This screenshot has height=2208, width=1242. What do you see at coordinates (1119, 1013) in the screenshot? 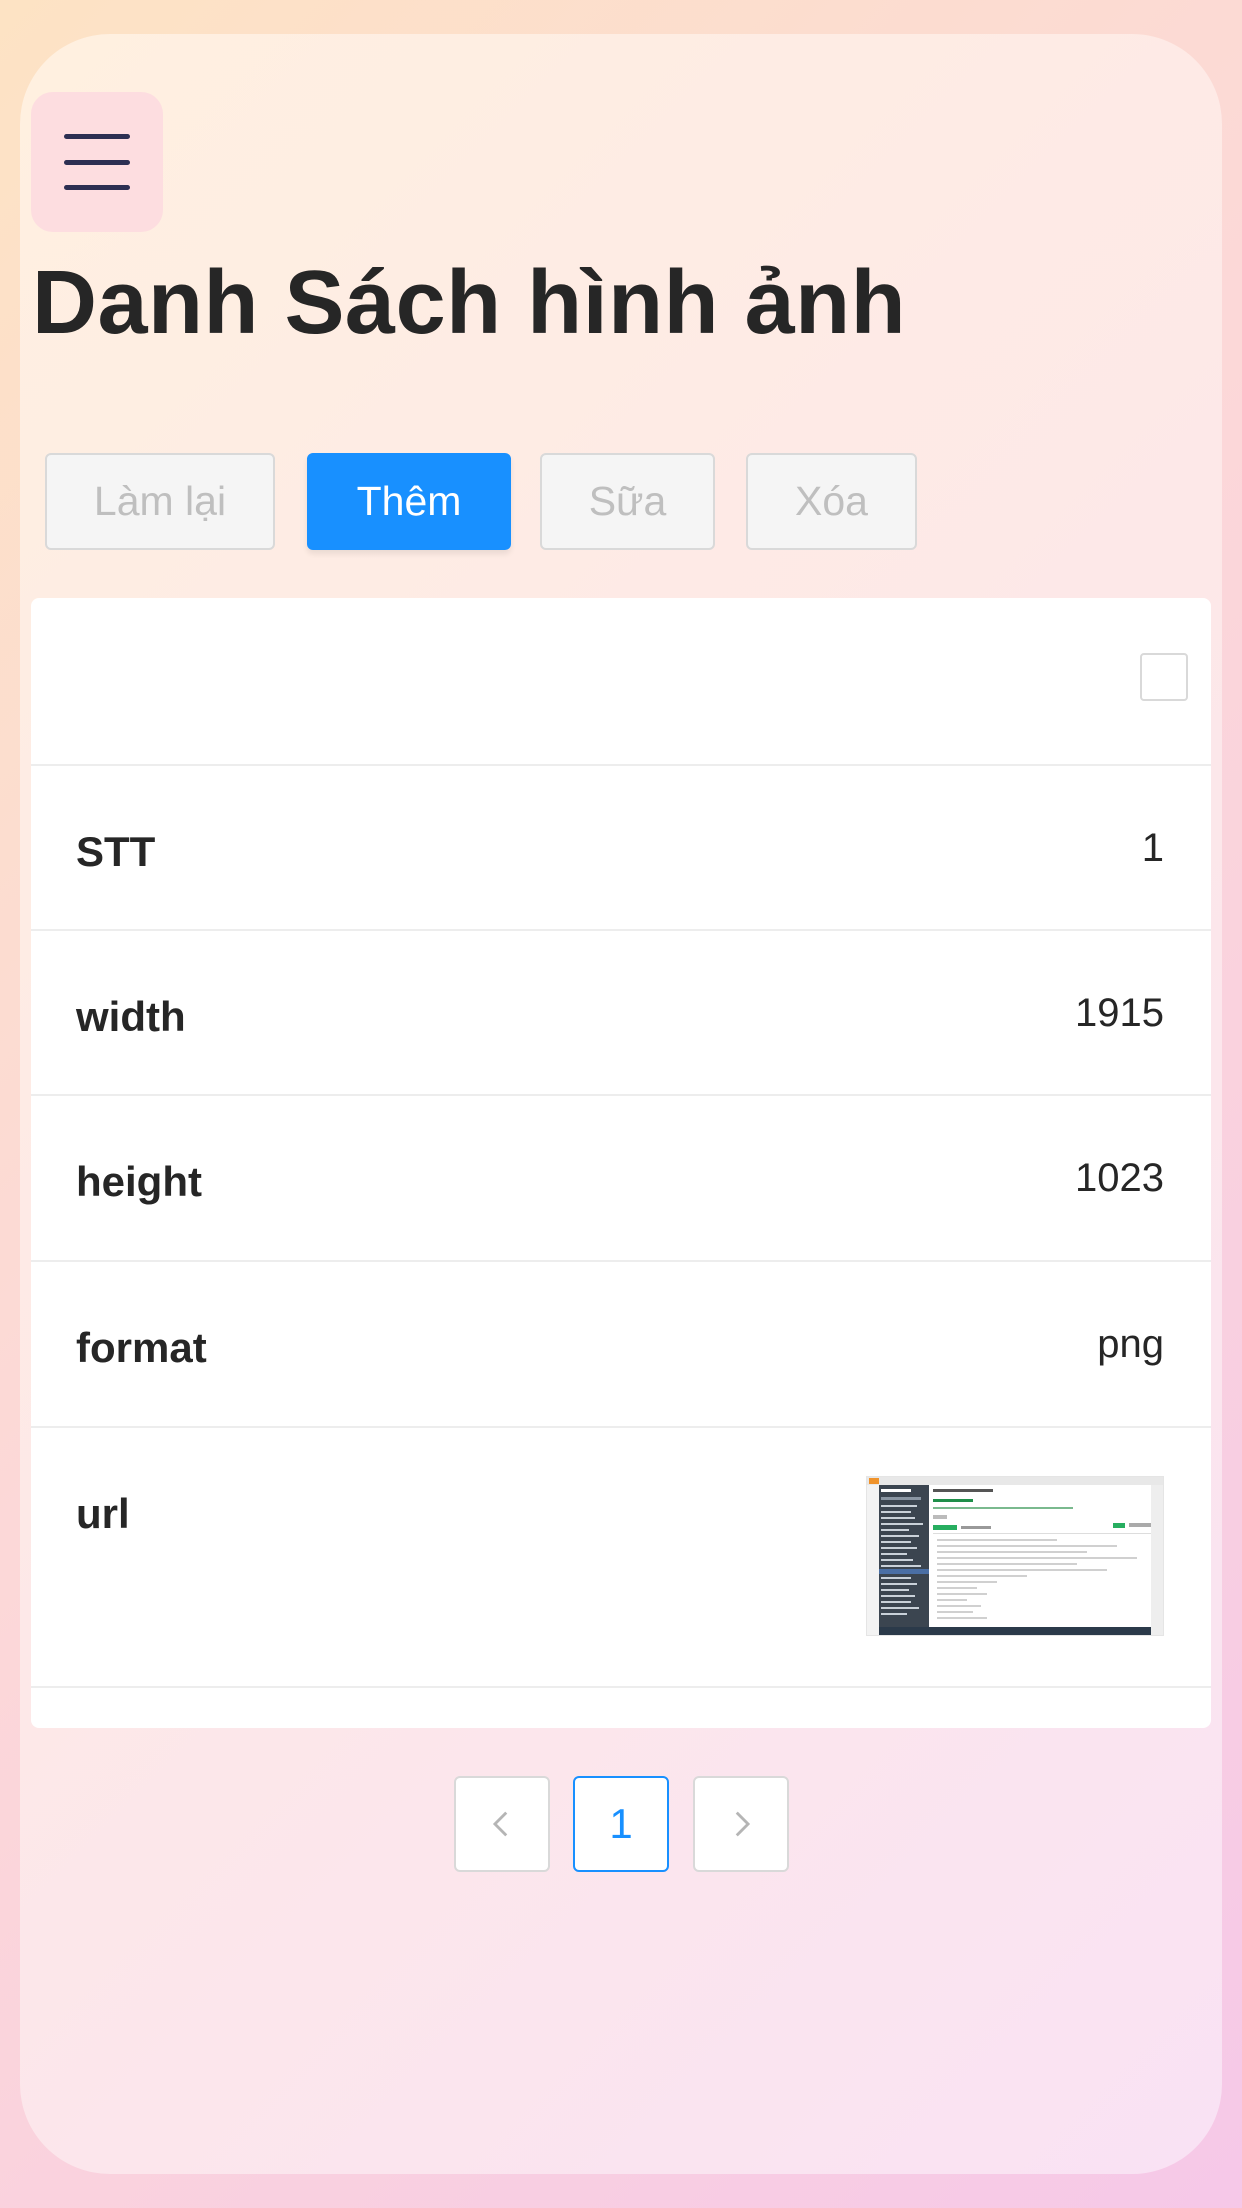
I see `field-value: 1915` at bounding box center [1119, 1013].